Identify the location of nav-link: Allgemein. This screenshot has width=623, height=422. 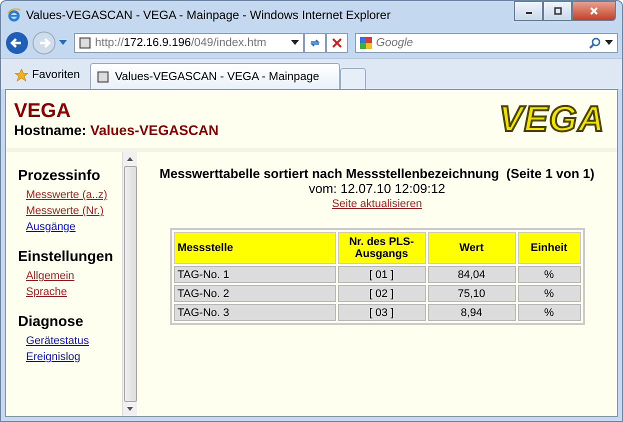
(50, 276).